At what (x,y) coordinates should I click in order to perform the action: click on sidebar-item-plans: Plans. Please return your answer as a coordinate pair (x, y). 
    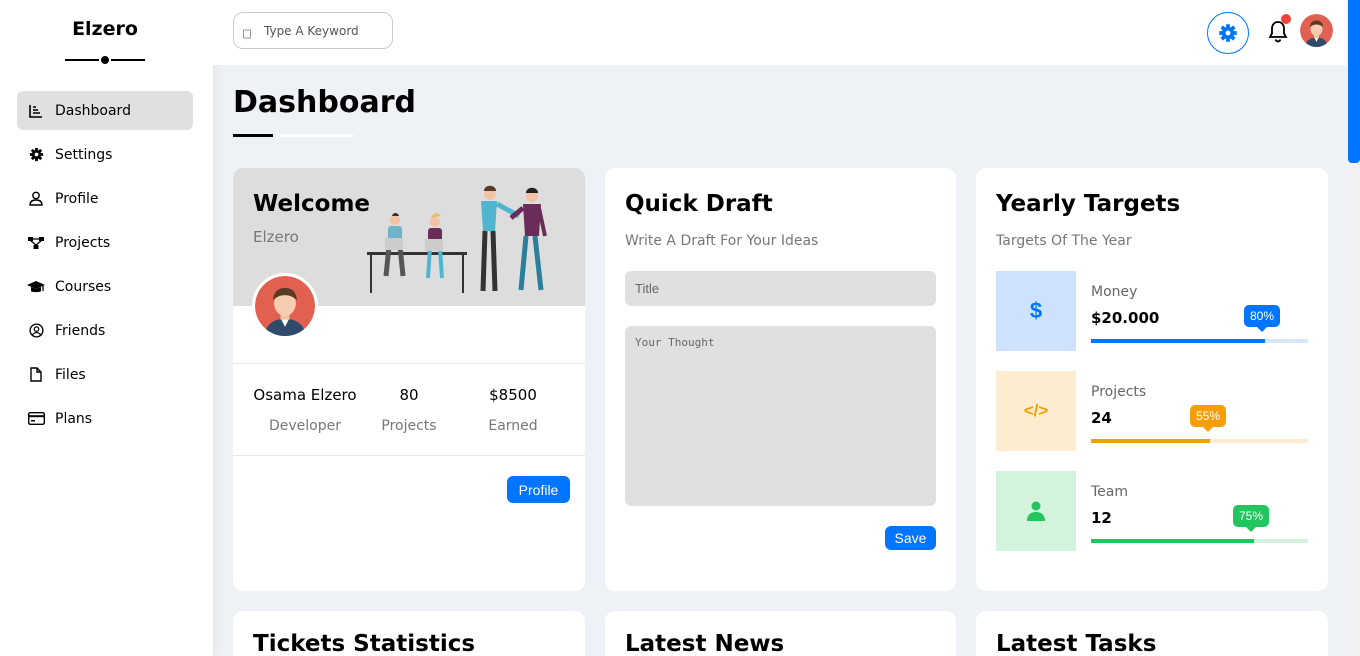
    Looking at the image, I should click on (105, 418).